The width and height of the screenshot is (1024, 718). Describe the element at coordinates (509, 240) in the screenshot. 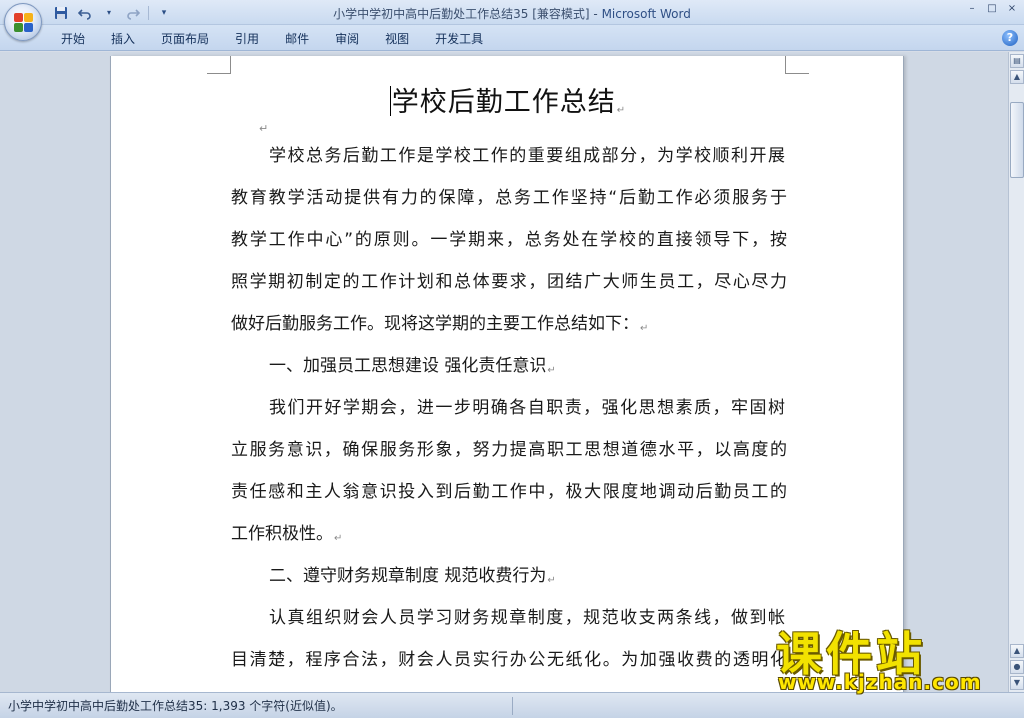

I see `paragraph-line: 教学工作中心”的原则。一学期来，总务处在学校的直接领导下，按` at that location.